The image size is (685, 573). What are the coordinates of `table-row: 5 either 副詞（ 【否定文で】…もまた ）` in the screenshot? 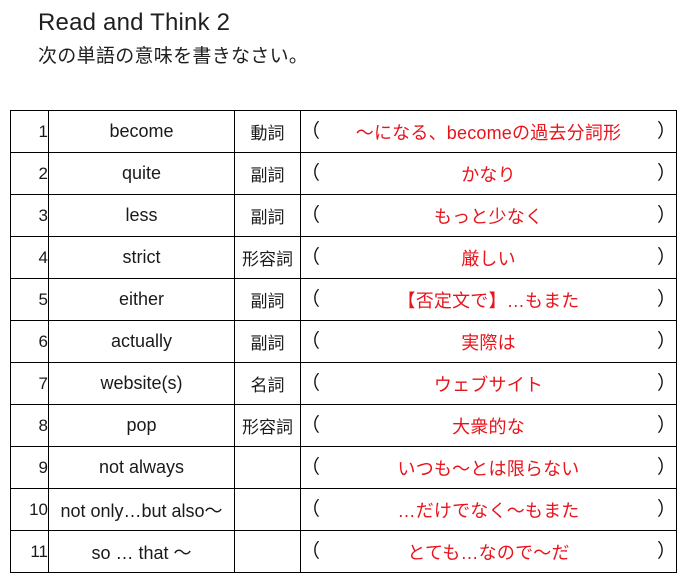 It's located at (343, 299).